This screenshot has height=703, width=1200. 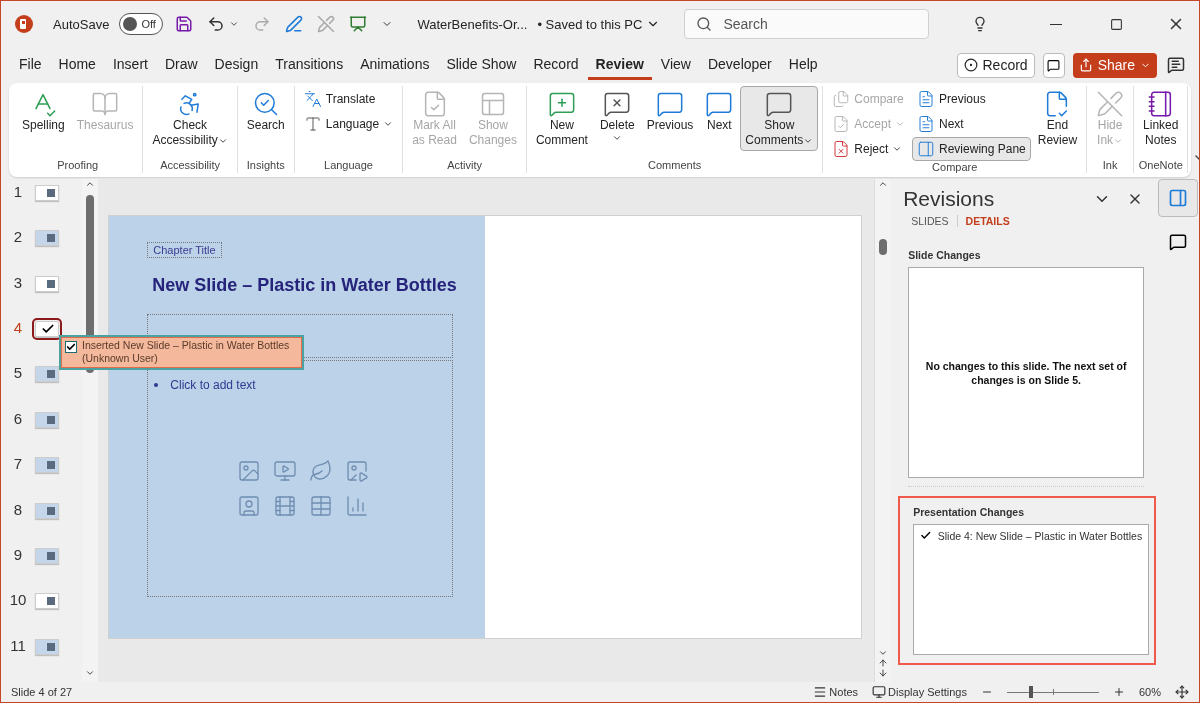 What do you see at coordinates (303, 285) in the screenshot?
I see `slide-title: New Slide – Plastic in Water Bottles` at bounding box center [303, 285].